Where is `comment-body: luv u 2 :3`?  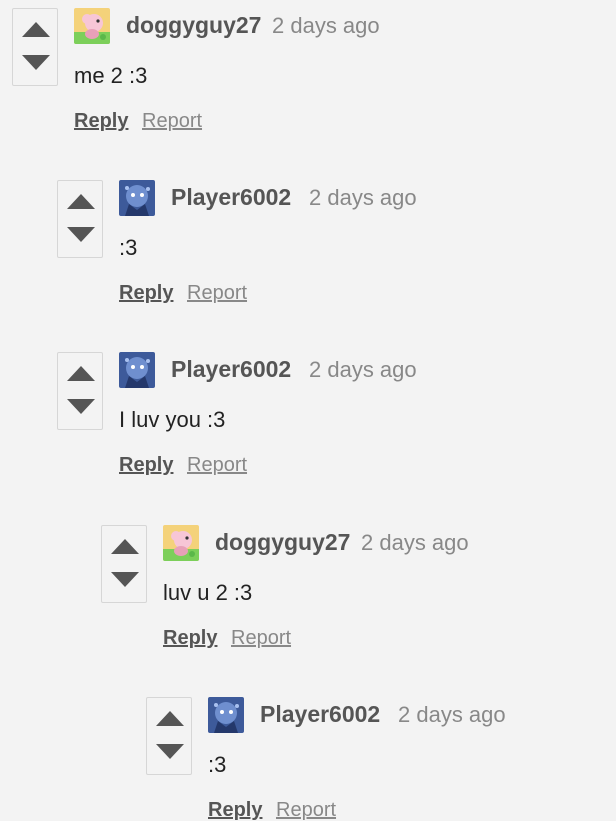 comment-body: luv u 2 :3 is located at coordinates (208, 592).